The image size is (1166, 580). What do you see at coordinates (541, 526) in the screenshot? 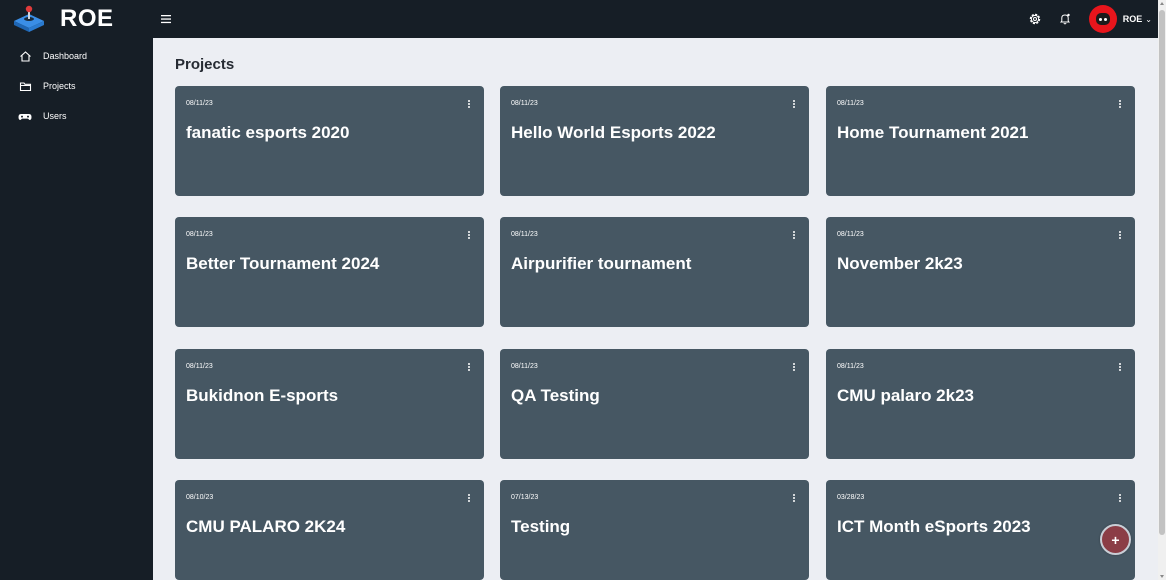
I see `card-title: Testing` at bounding box center [541, 526].